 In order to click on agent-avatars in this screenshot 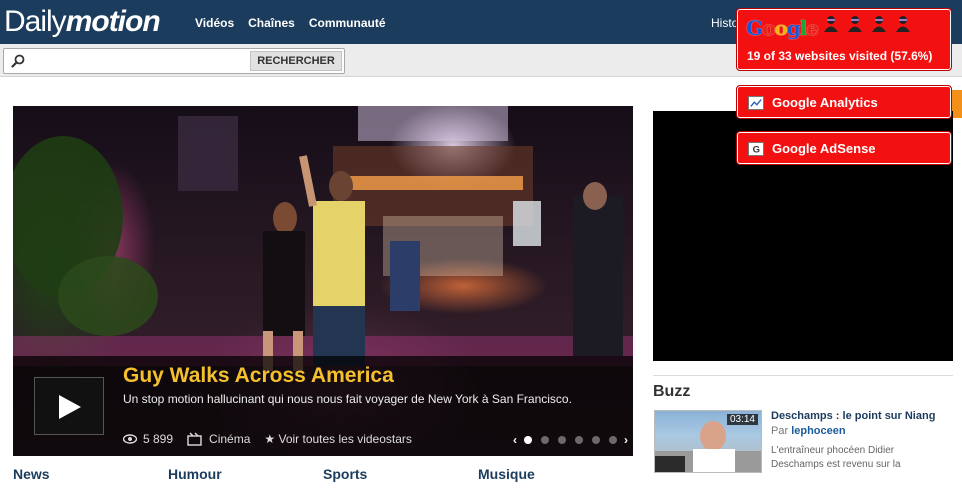, I will do `click(867, 24)`.